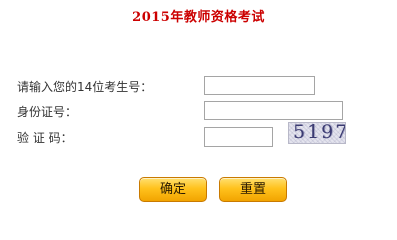  I want to click on id-card-input, so click(273, 110).